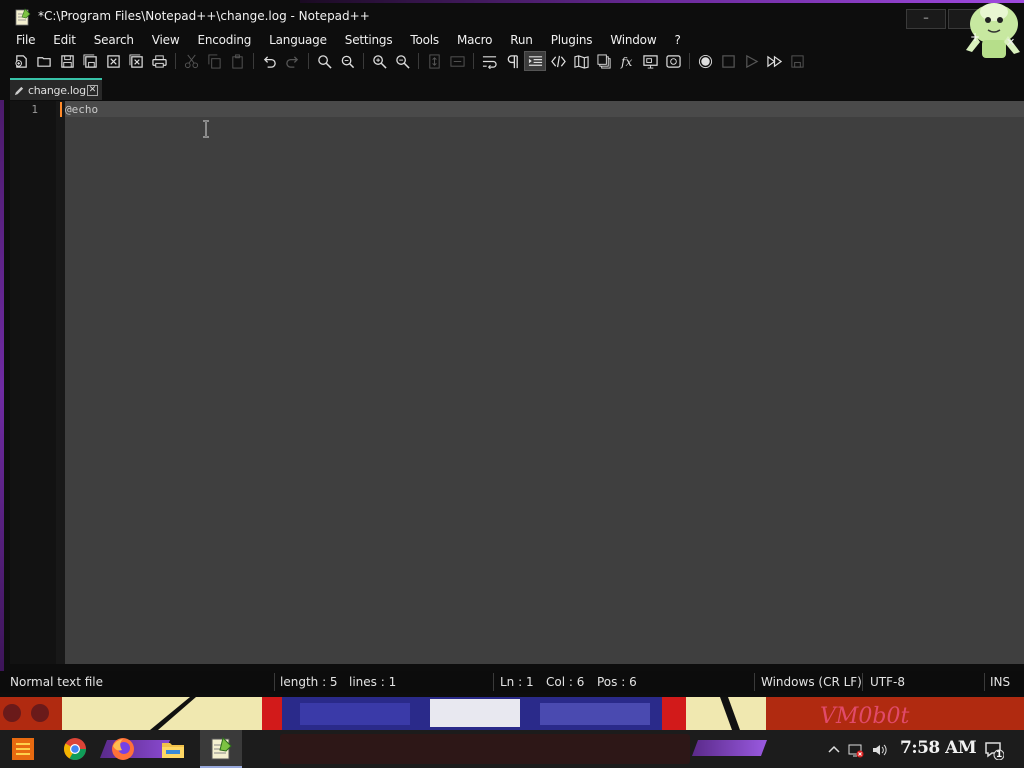 The image size is (1024, 768). Describe the element at coordinates (44, 61) in the screenshot. I see `open-file-button` at that location.